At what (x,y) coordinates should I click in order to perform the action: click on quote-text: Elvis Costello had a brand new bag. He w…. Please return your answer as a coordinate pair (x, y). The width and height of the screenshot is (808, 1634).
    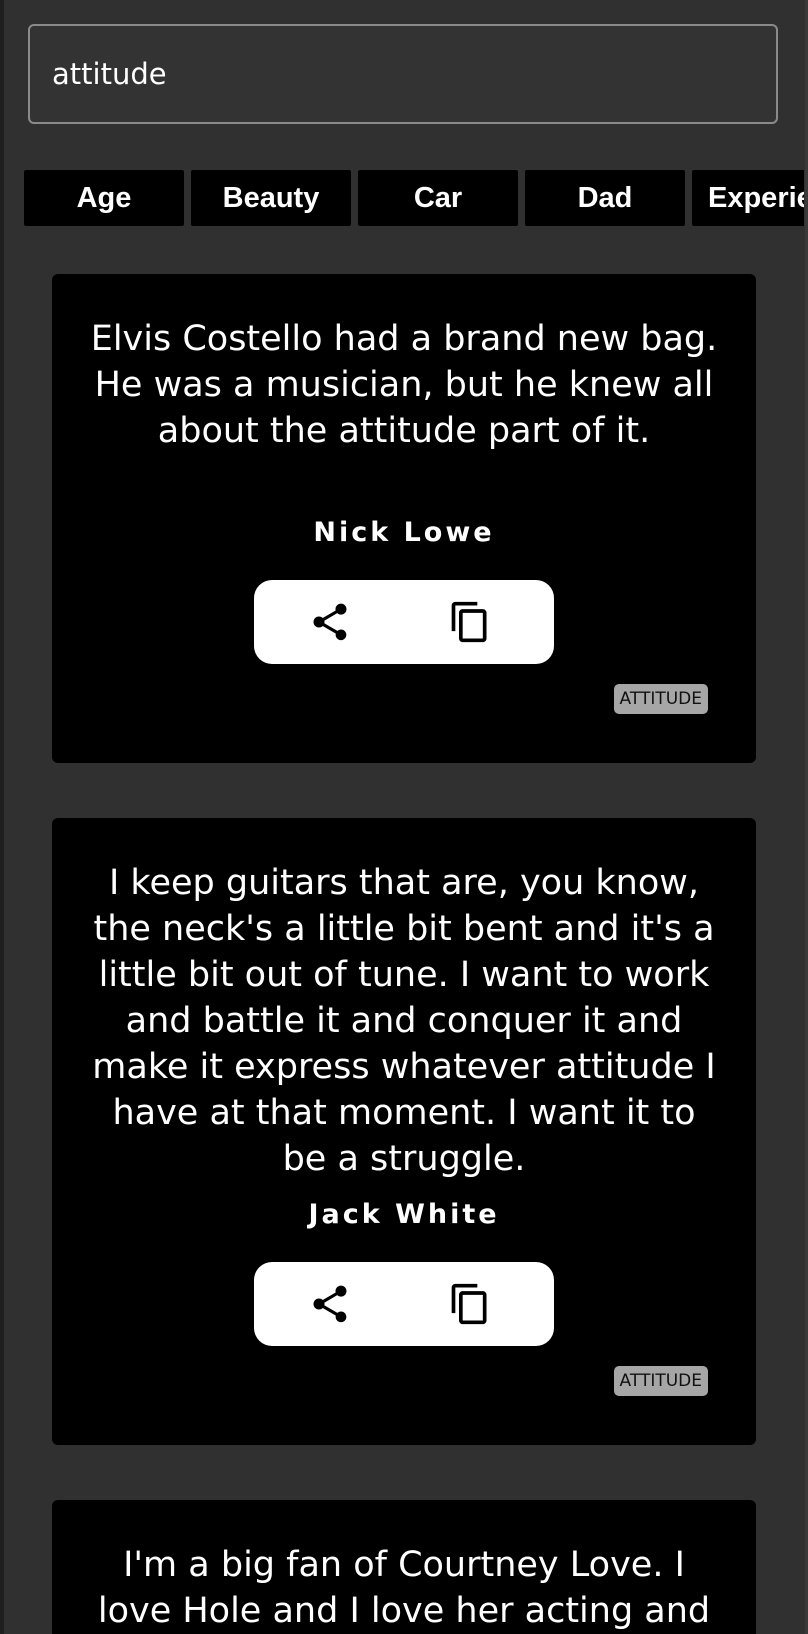
    Looking at the image, I should click on (404, 385).